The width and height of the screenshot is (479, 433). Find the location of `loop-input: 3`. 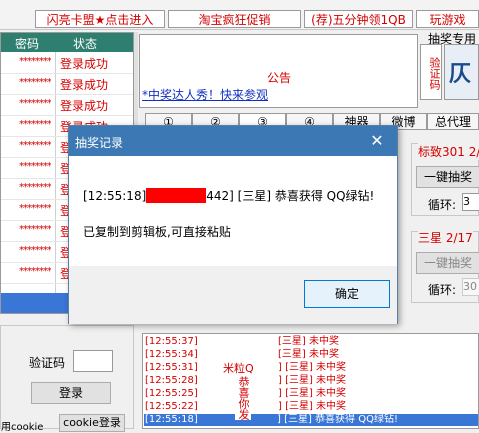

loop-input: 3 is located at coordinates (470, 202).